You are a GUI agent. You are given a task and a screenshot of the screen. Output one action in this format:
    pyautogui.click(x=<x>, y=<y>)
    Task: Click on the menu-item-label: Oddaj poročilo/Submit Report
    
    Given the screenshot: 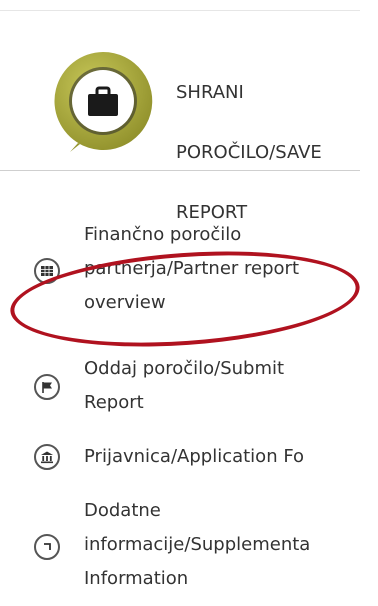 What is the action you would take?
    pyautogui.click(x=184, y=385)
    